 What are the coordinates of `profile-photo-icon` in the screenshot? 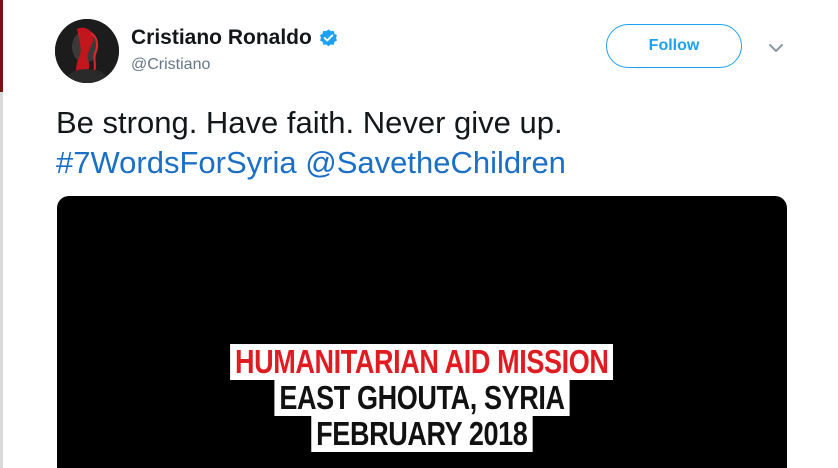 It's located at (87, 51).